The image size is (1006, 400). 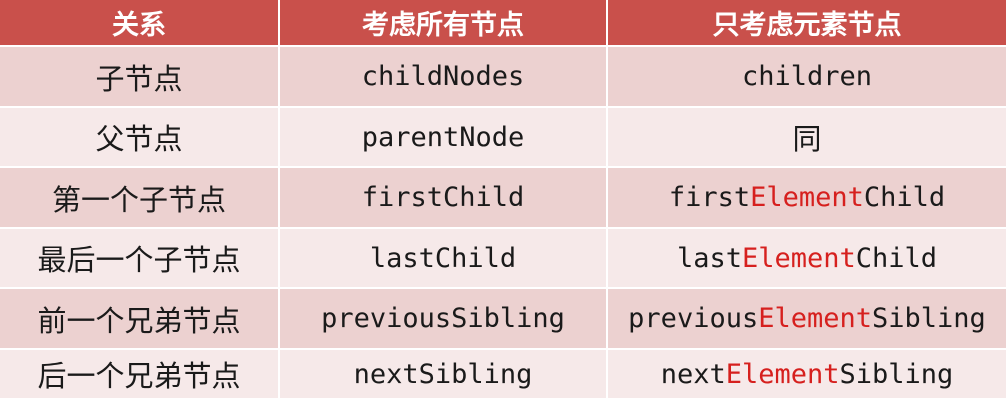 I want to click on prefix: previous, so click(x=693, y=318).